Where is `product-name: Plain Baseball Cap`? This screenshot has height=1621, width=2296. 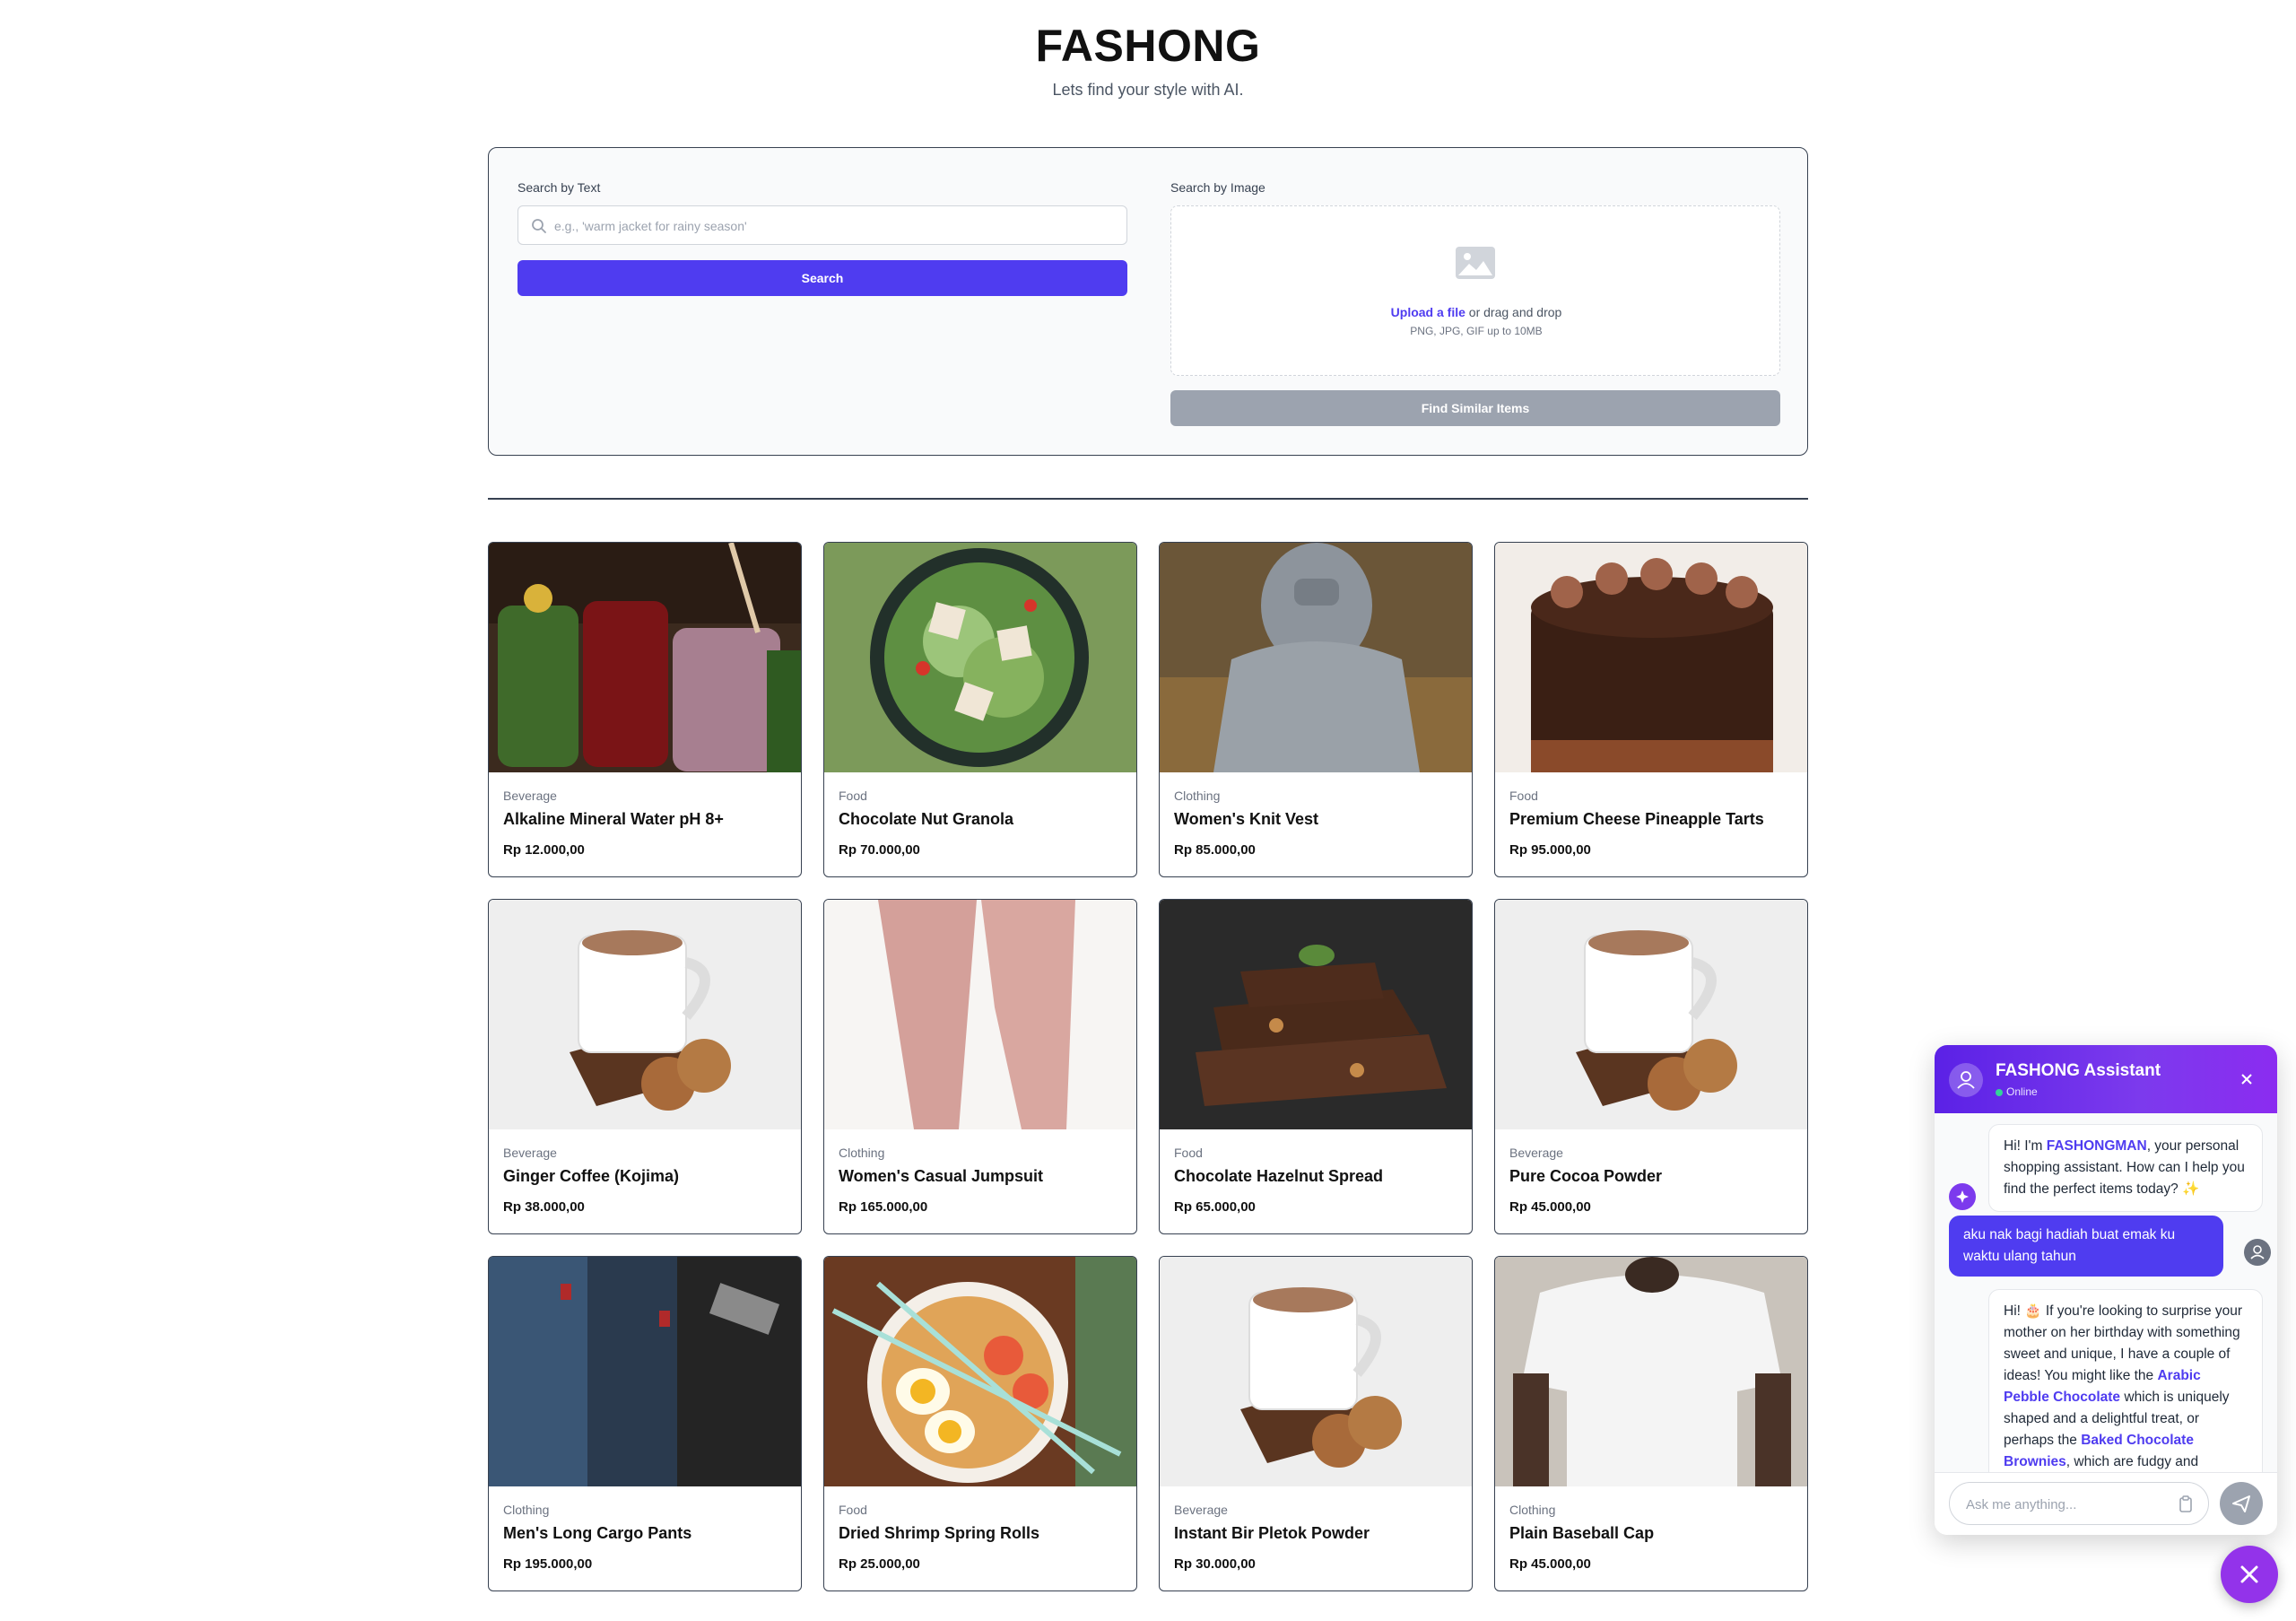
product-name: Plain Baseball Cap is located at coordinates (1582, 1533).